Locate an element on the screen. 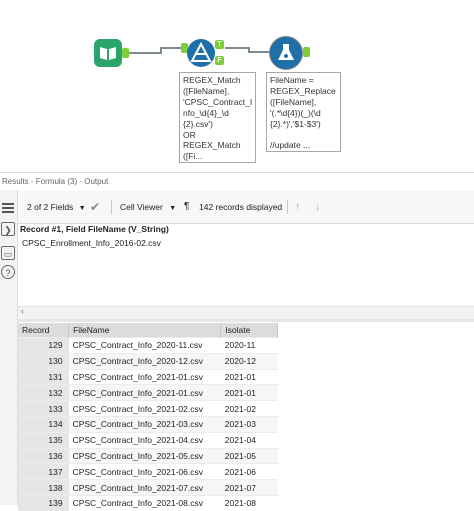 The width and height of the screenshot is (474, 511). checkmark-icon: ✔ is located at coordinates (95, 207).